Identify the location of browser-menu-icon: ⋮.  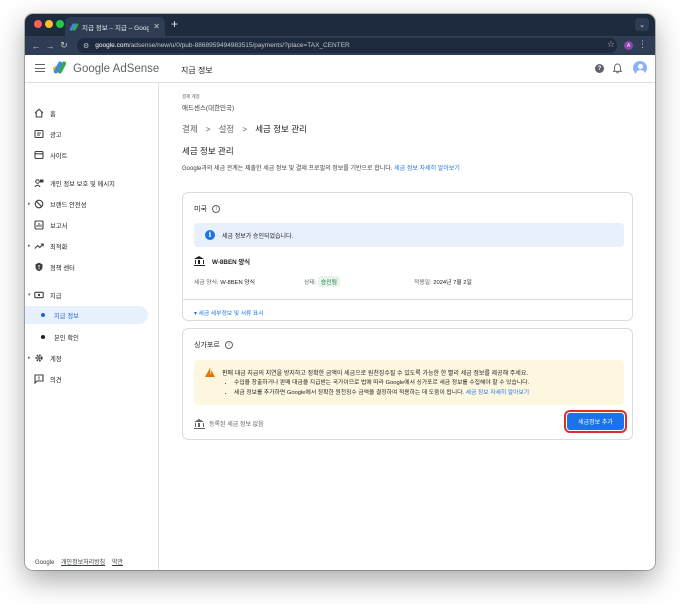
(642, 44).